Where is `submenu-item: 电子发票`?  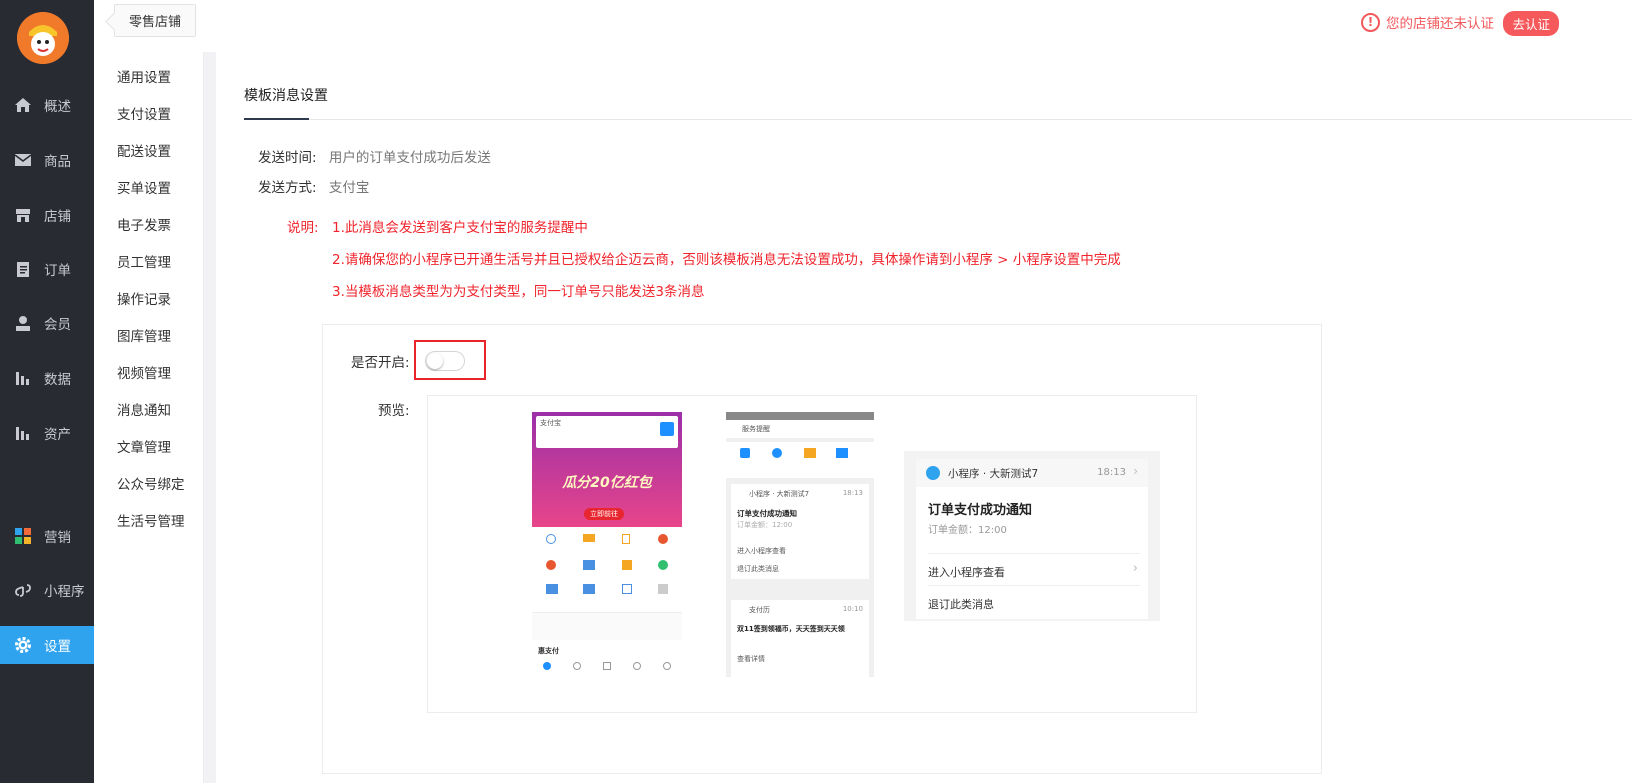
submenu-item: 电子发票 is located at coordinates (144, 224).